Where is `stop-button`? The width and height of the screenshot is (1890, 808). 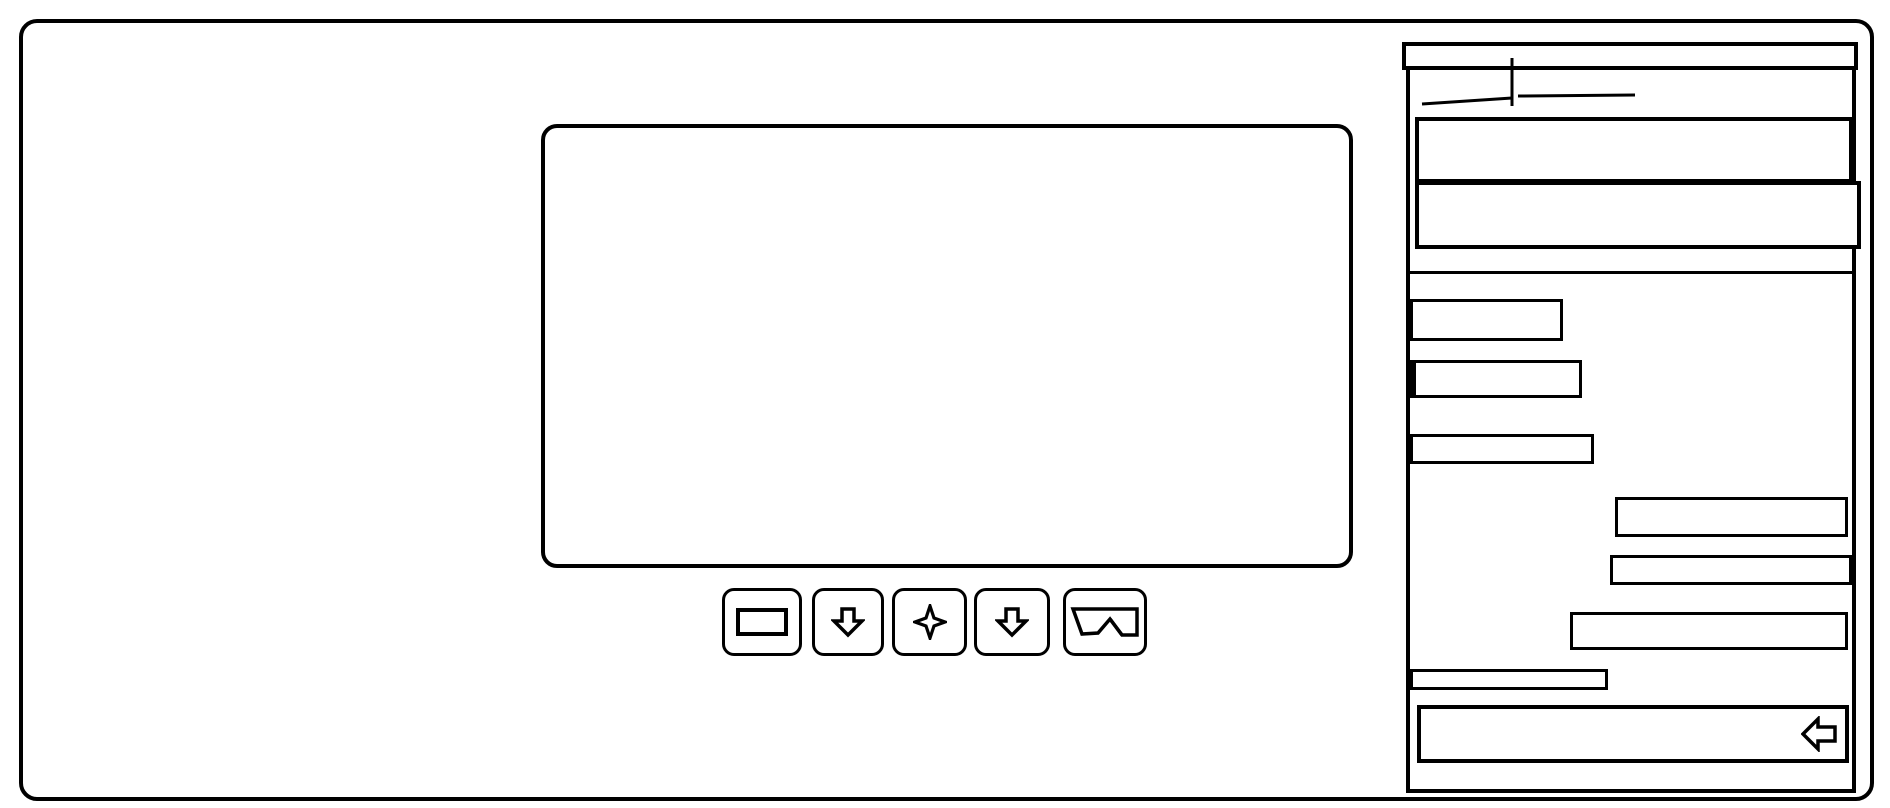 stop-button is located at coordinates (762, 622).